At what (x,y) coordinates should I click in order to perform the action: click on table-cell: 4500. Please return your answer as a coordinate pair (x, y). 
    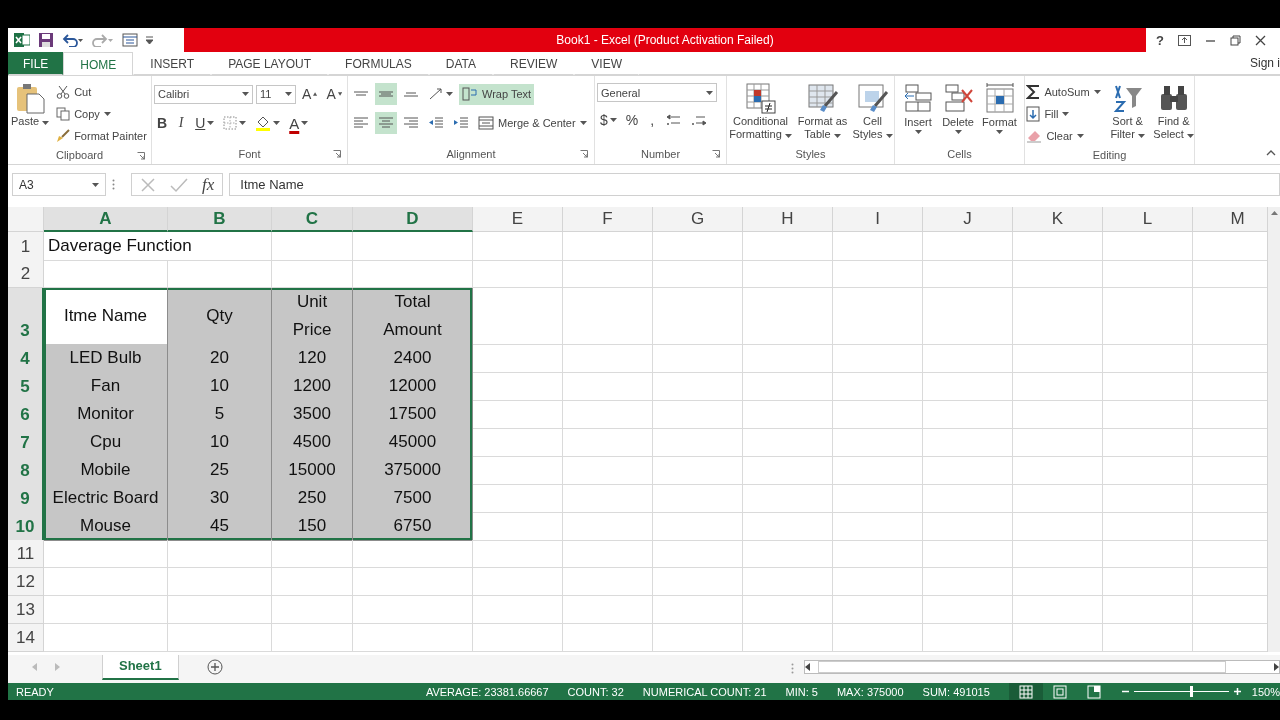
    Looking at the image, I should click on (312, 442).